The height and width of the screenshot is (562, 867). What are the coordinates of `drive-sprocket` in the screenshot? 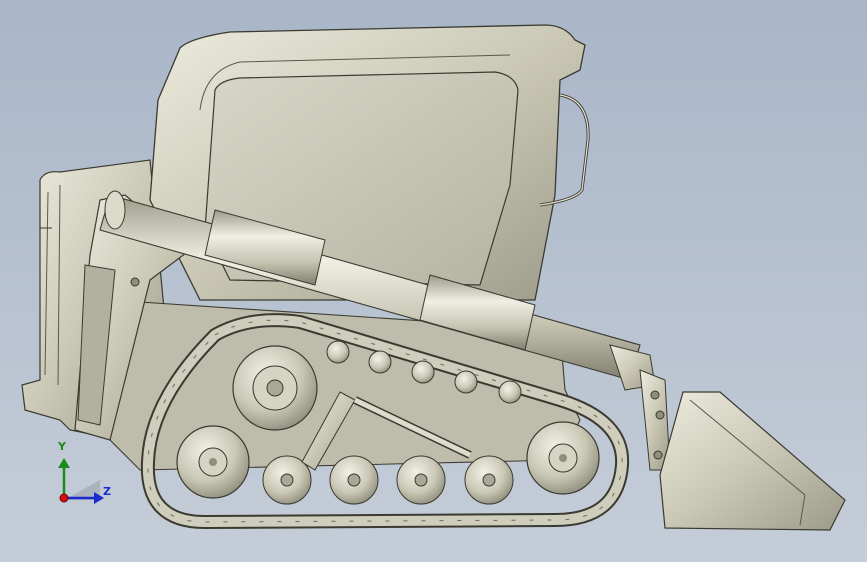 It's located at (275, 388).